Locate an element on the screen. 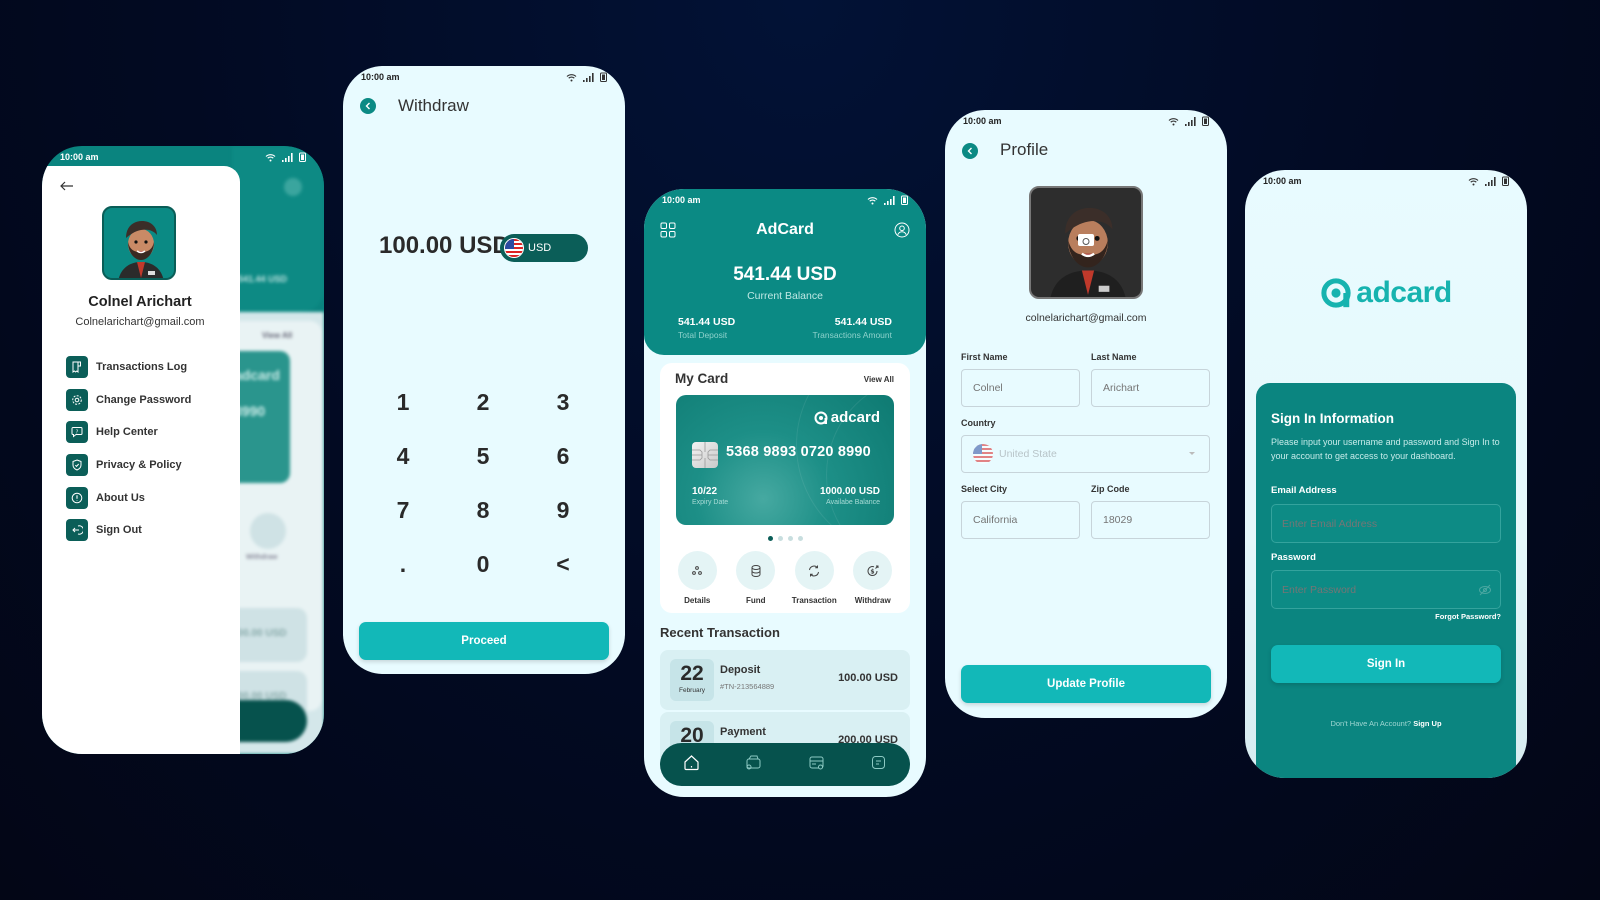 This screenshot has height=900, width=1600. nav-home is located at coordinates (691, 765).